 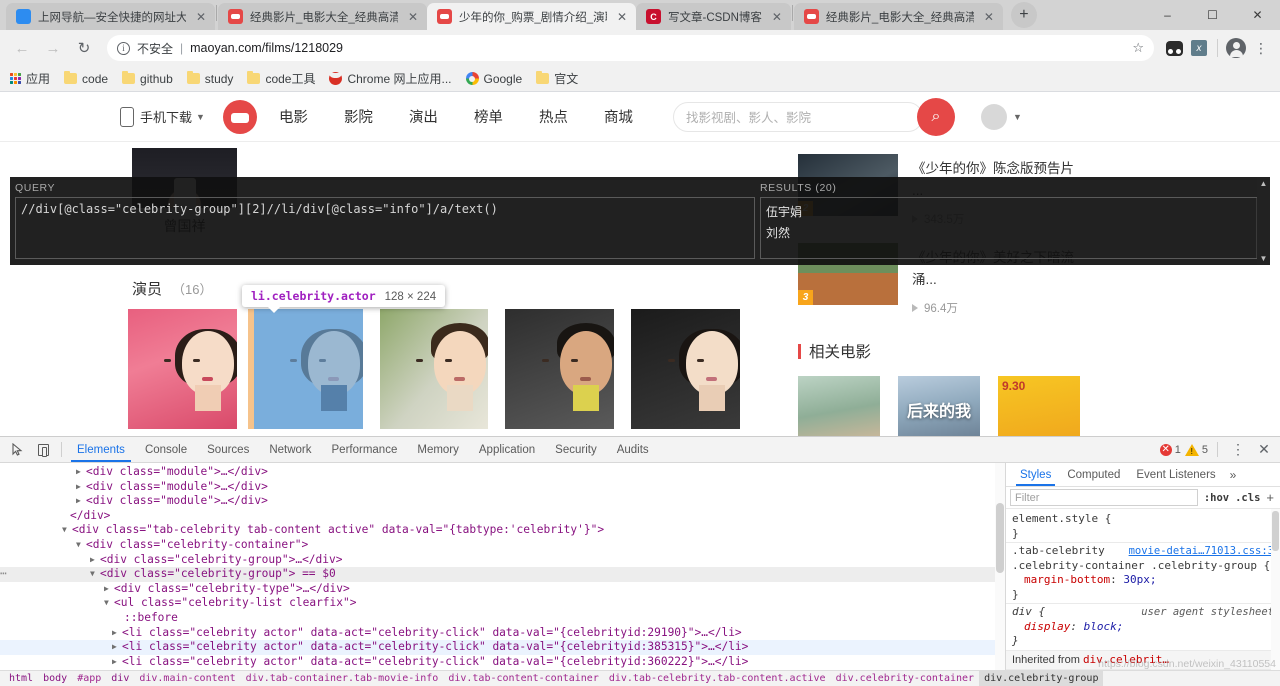 I want to click on more-tabs-icon: », so click(x=1233, y=475).